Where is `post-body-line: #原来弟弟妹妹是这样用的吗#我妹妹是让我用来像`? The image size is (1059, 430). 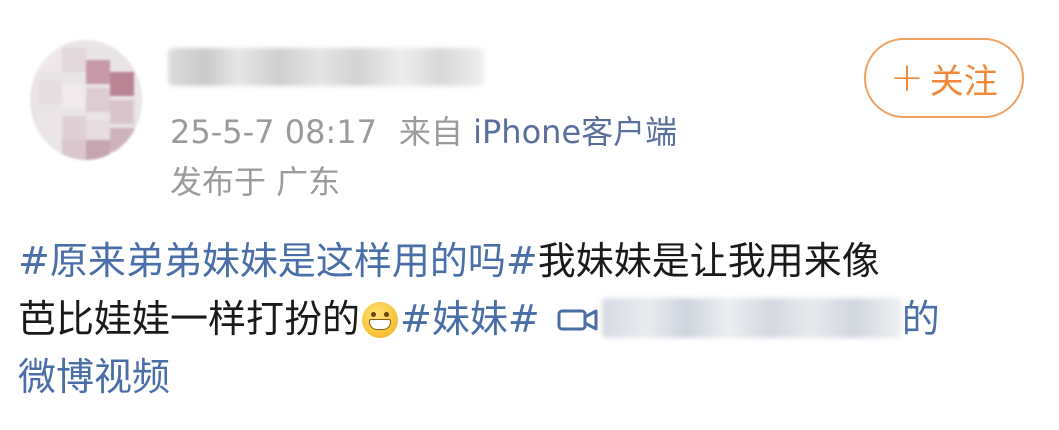
post-body-line: #原来弟弟妹妹是这样用的吗#我妹妹是让我用来像 is located at coordinates (533, 261).